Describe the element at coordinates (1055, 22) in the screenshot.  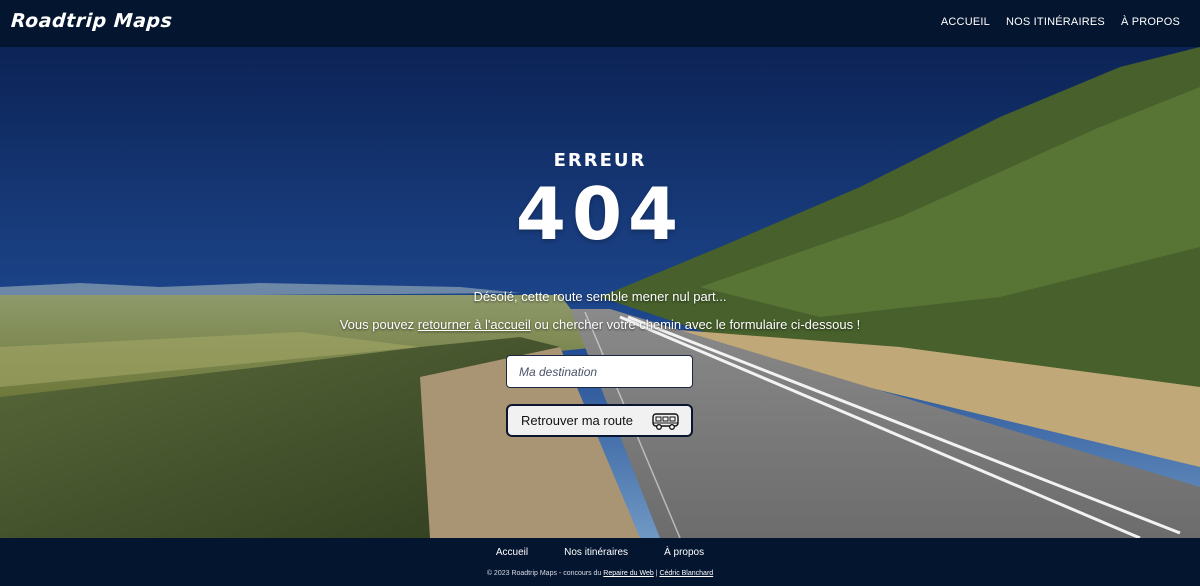
I see `nav-itineraries: NOS ITINÉRAIRES` at that location.